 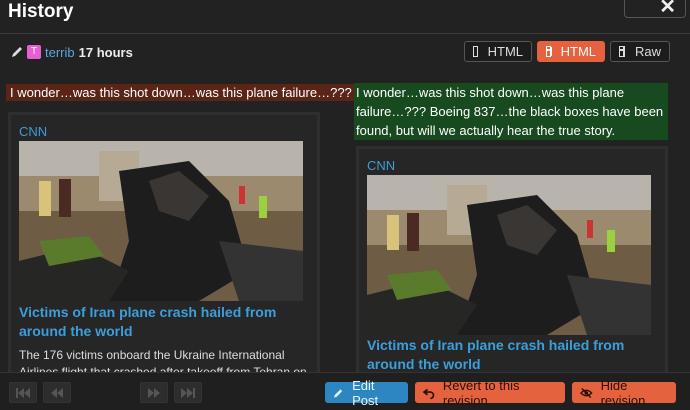 I want to click on view-inline-label: HTML, so click(x=505, y=51).